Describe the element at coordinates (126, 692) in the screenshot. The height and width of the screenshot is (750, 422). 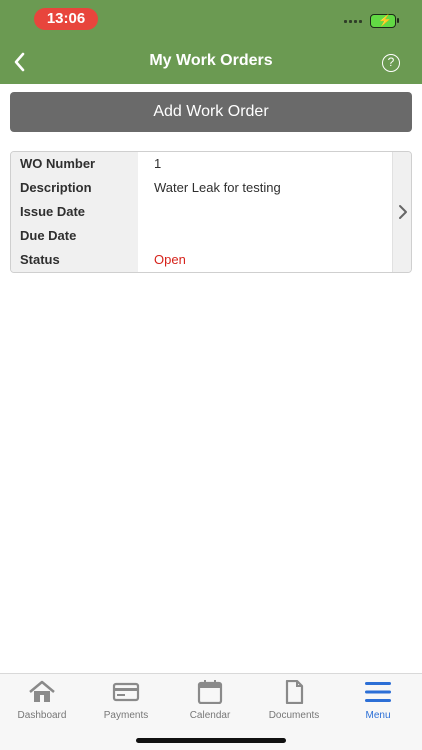
I see `card-icon` at that location.